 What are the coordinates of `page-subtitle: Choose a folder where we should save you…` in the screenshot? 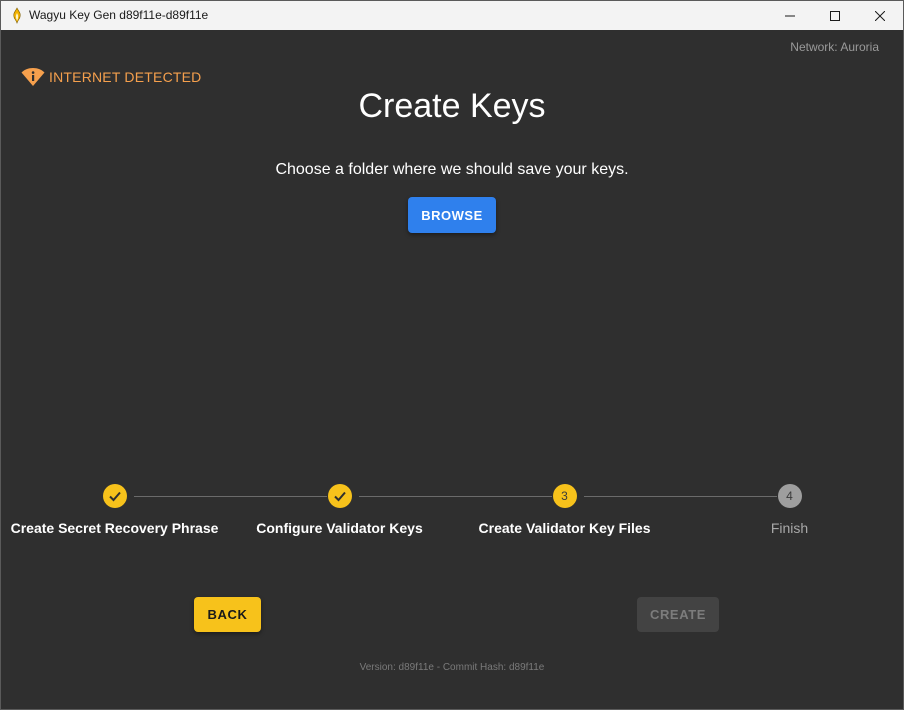 It's located at (452, 169).